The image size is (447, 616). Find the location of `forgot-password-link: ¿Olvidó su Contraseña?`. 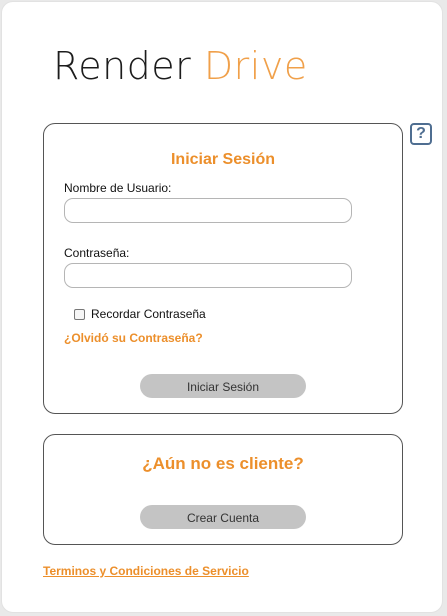

forgot-password-link: ¿Olvidó su Contraseña? is located at coordinates (133, 338).